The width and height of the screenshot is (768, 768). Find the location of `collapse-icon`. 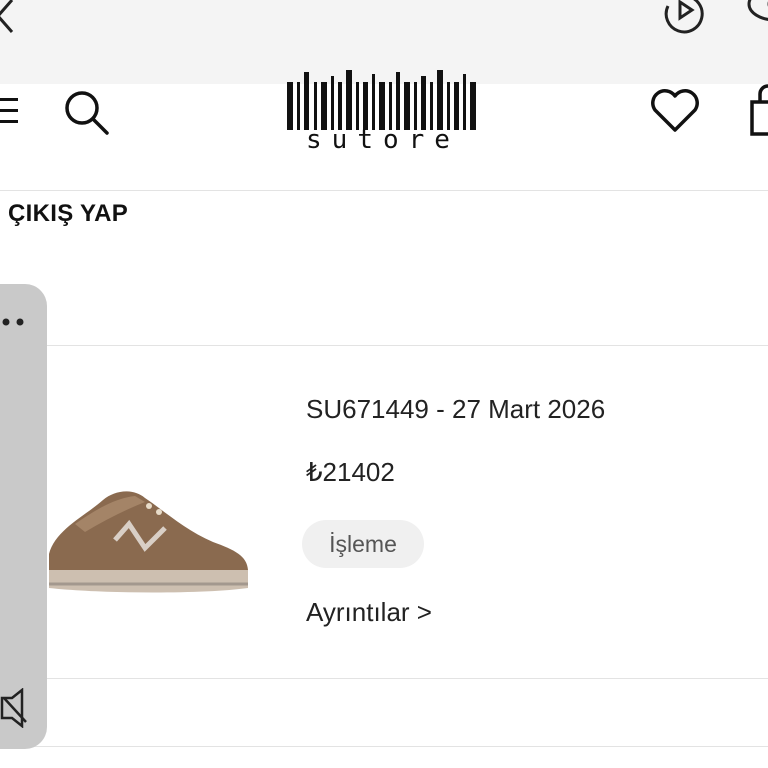

collapse-icon is located at coordinates (16, 710).